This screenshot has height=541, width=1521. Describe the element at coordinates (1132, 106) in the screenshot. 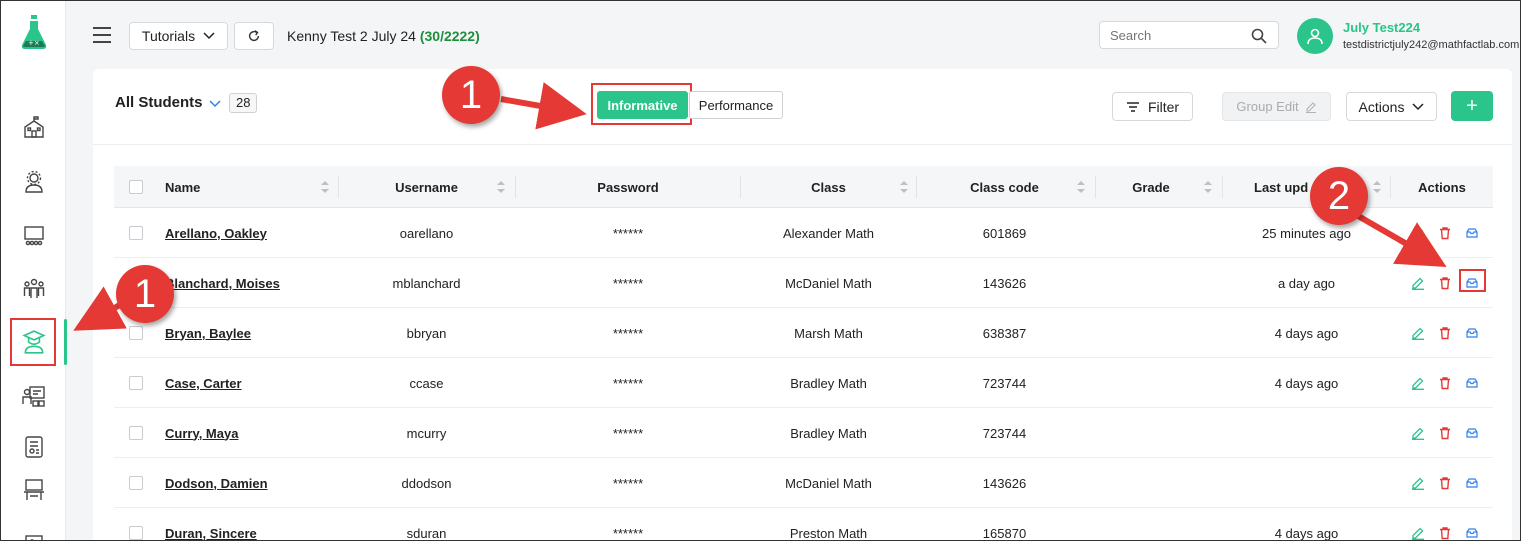

I see `filter-icon` at that location.